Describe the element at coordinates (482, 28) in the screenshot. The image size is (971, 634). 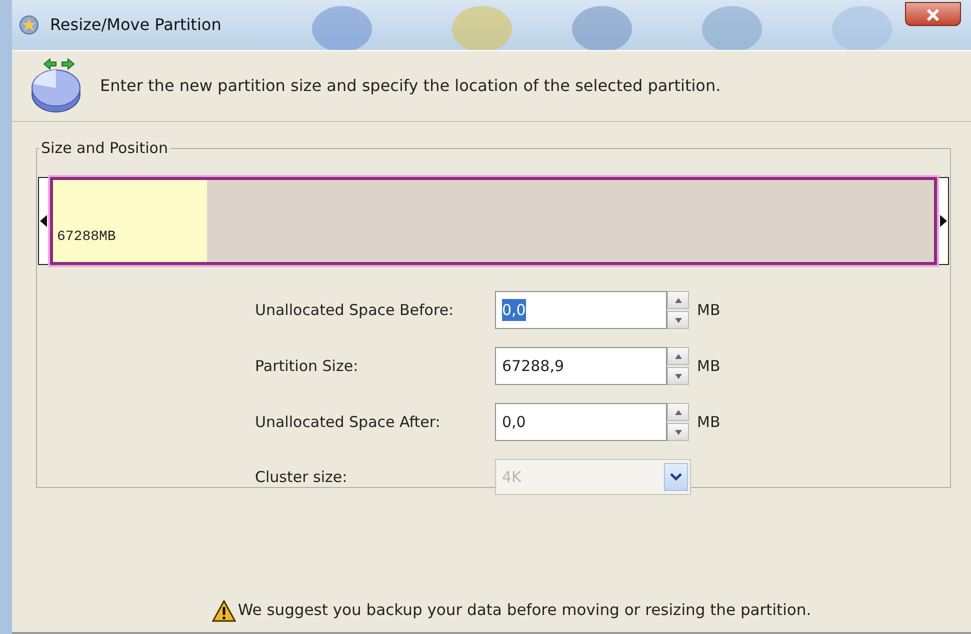
I see `blurred-desktop-icon` at that location.